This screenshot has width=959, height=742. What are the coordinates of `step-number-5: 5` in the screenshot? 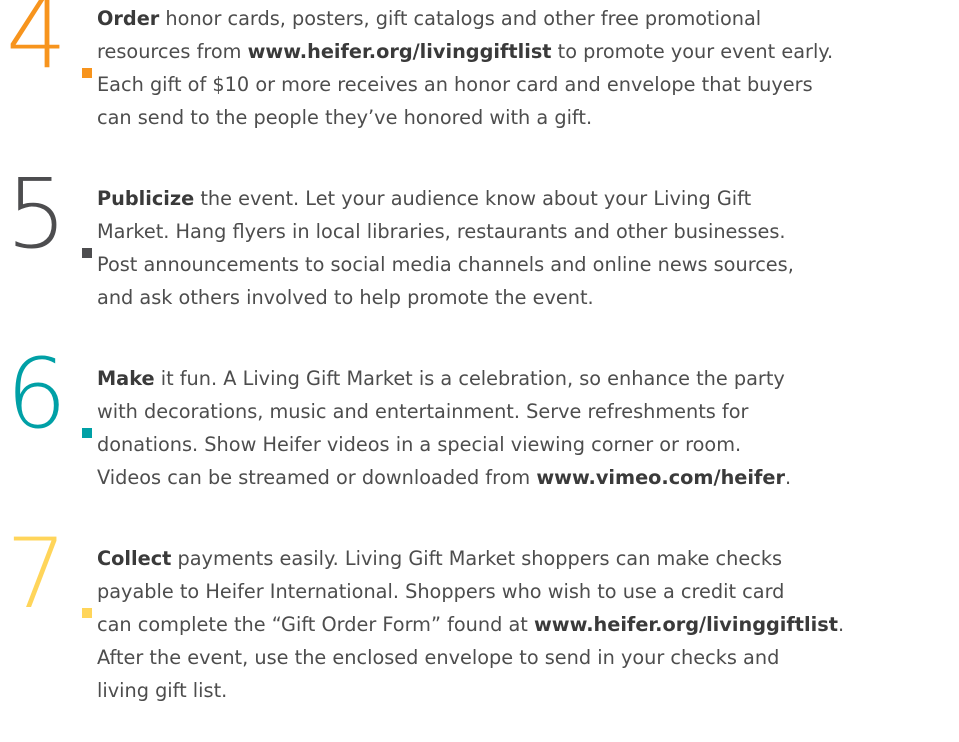 It's located at (51, 218).